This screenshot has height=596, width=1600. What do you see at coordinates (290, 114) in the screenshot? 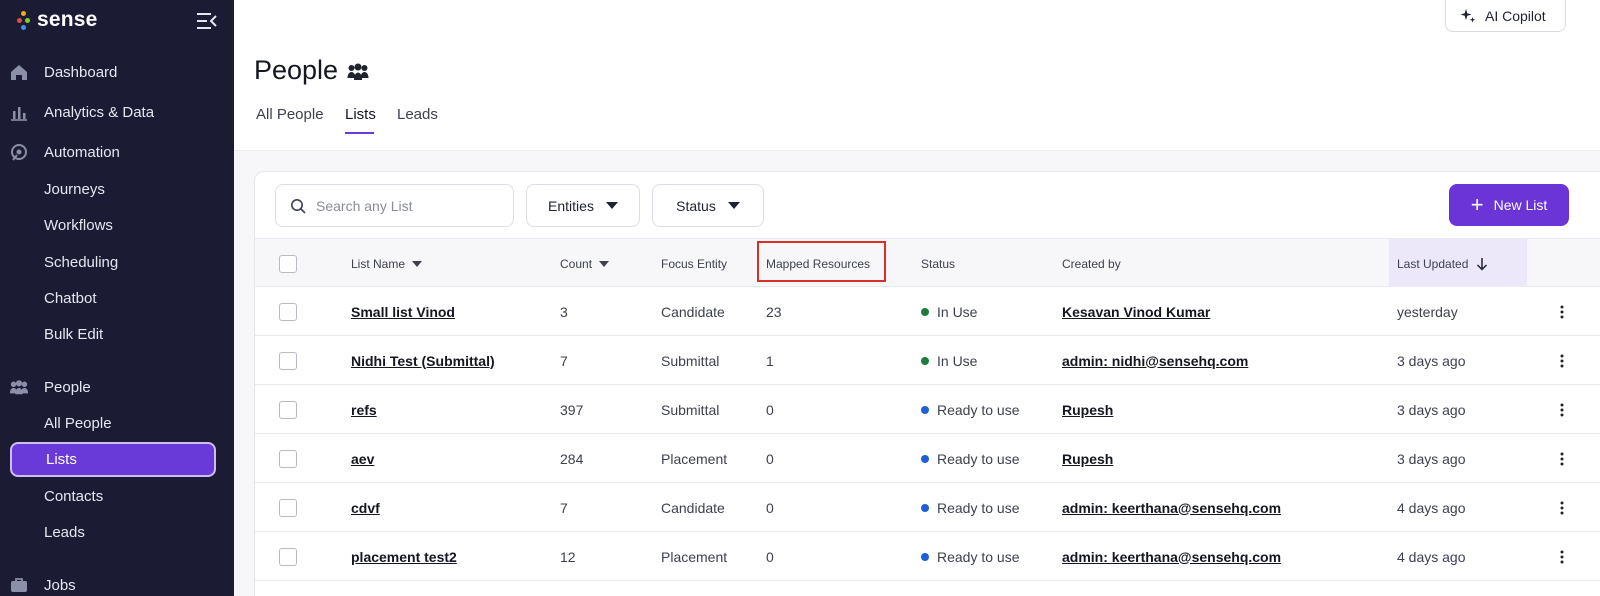
I see `tab-all-people: All People` at bounding box center [290, 114].